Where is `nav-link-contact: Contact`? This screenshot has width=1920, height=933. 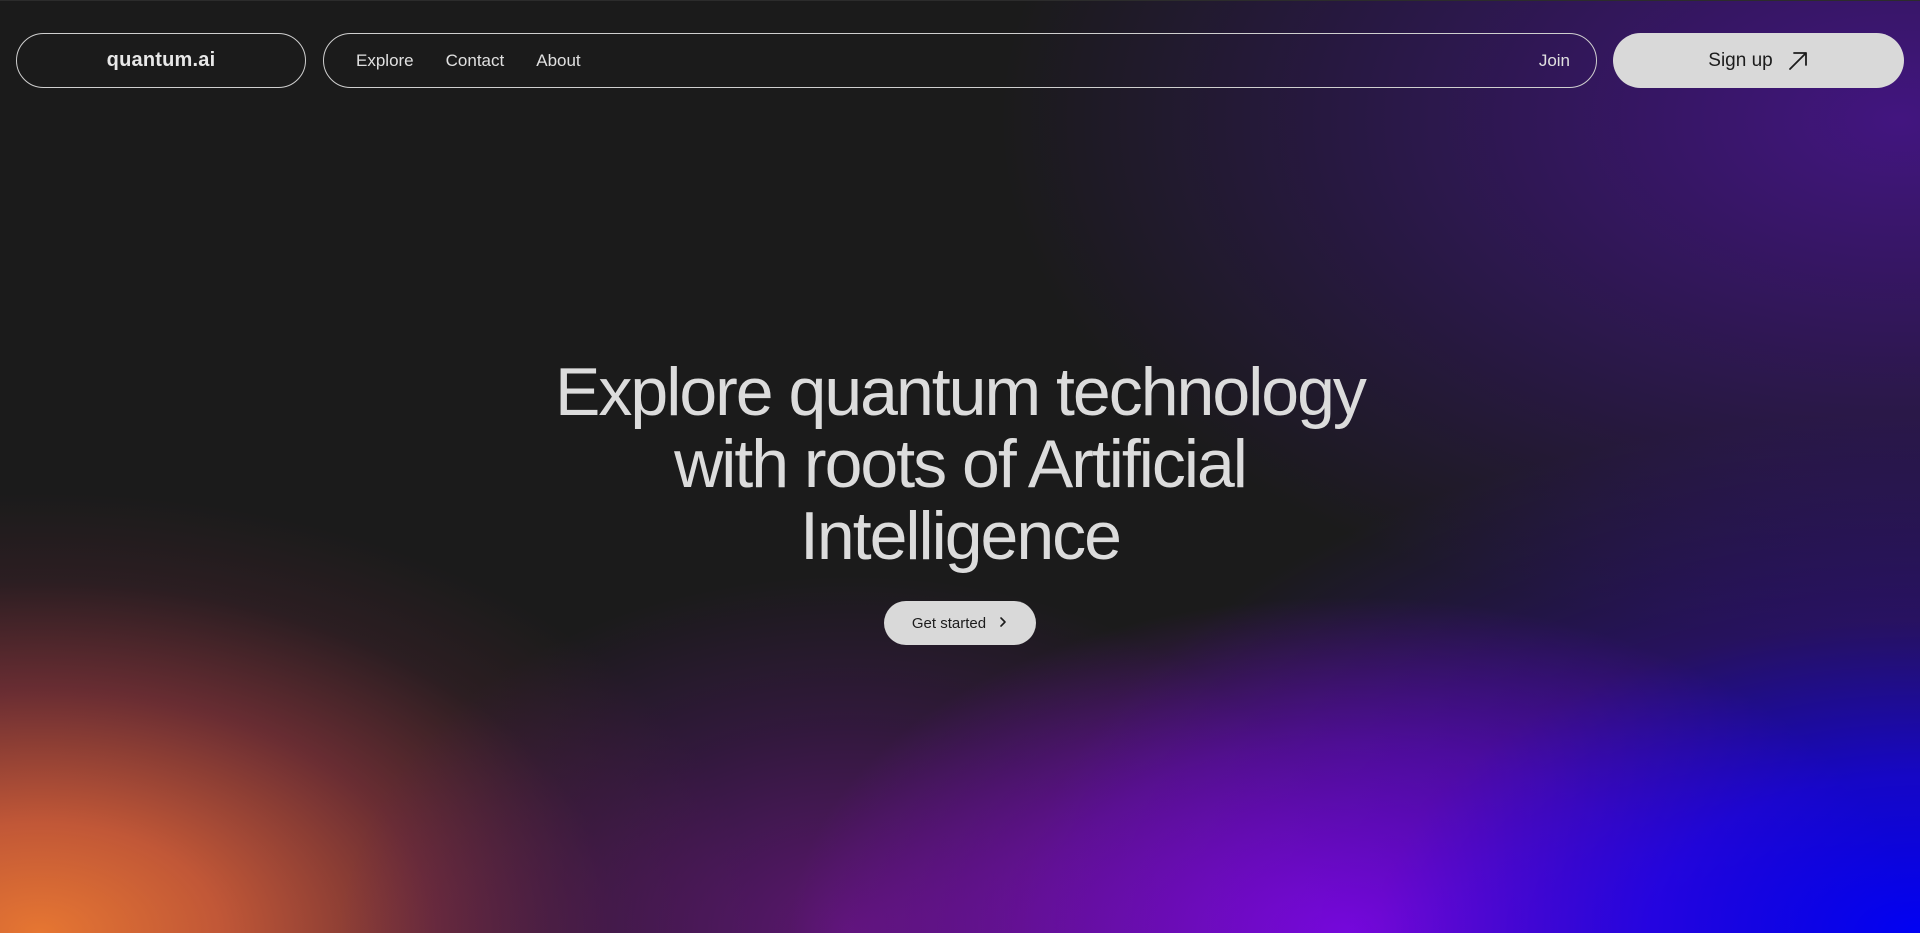
nav-link-contact: Contact is located at coordinates (475, 61).